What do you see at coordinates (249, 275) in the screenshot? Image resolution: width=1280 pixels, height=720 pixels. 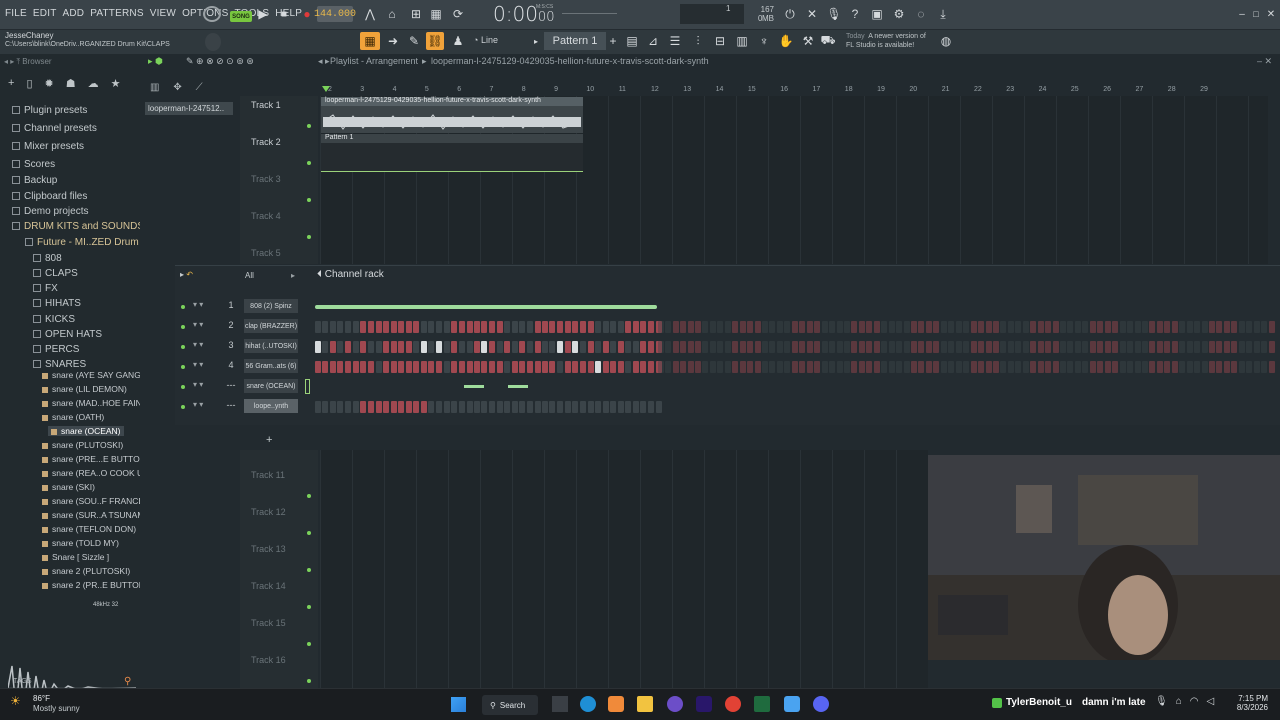 I see `rack-filter: All` at bounding box center [249, 275].